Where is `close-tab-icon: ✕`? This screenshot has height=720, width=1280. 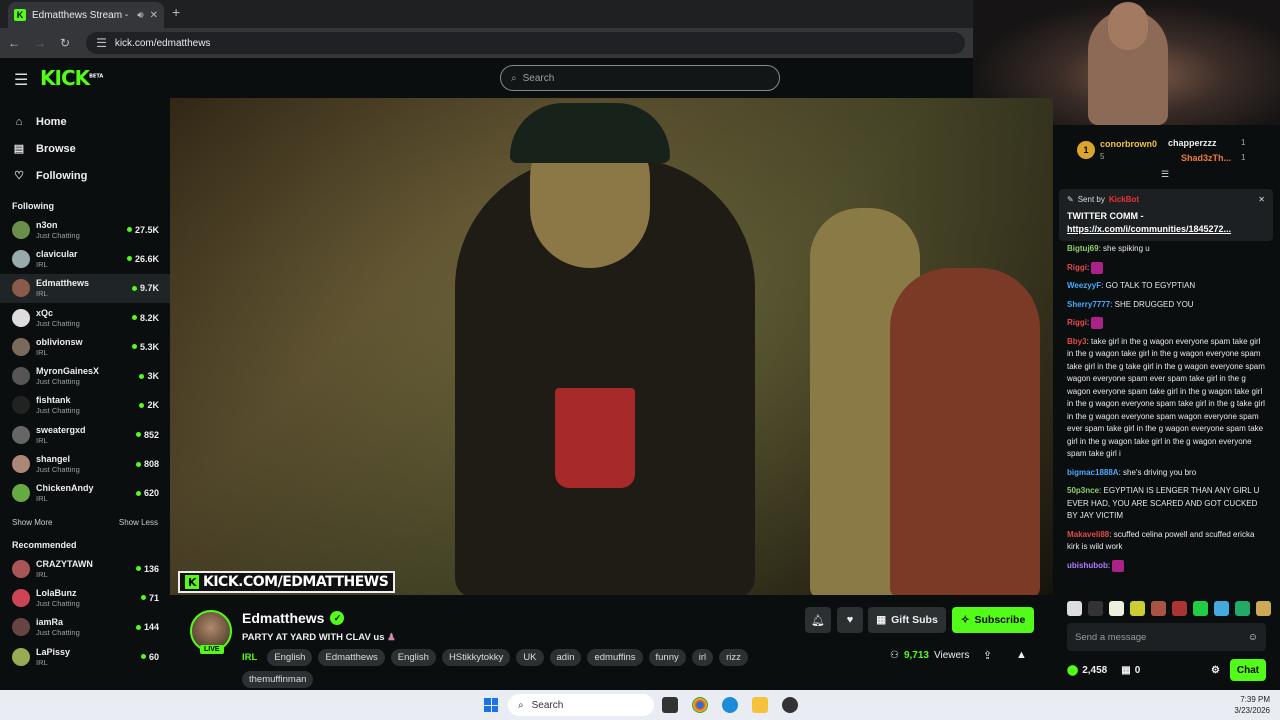
close-tab-icon: ✕ is located at coordinates (154, 15).